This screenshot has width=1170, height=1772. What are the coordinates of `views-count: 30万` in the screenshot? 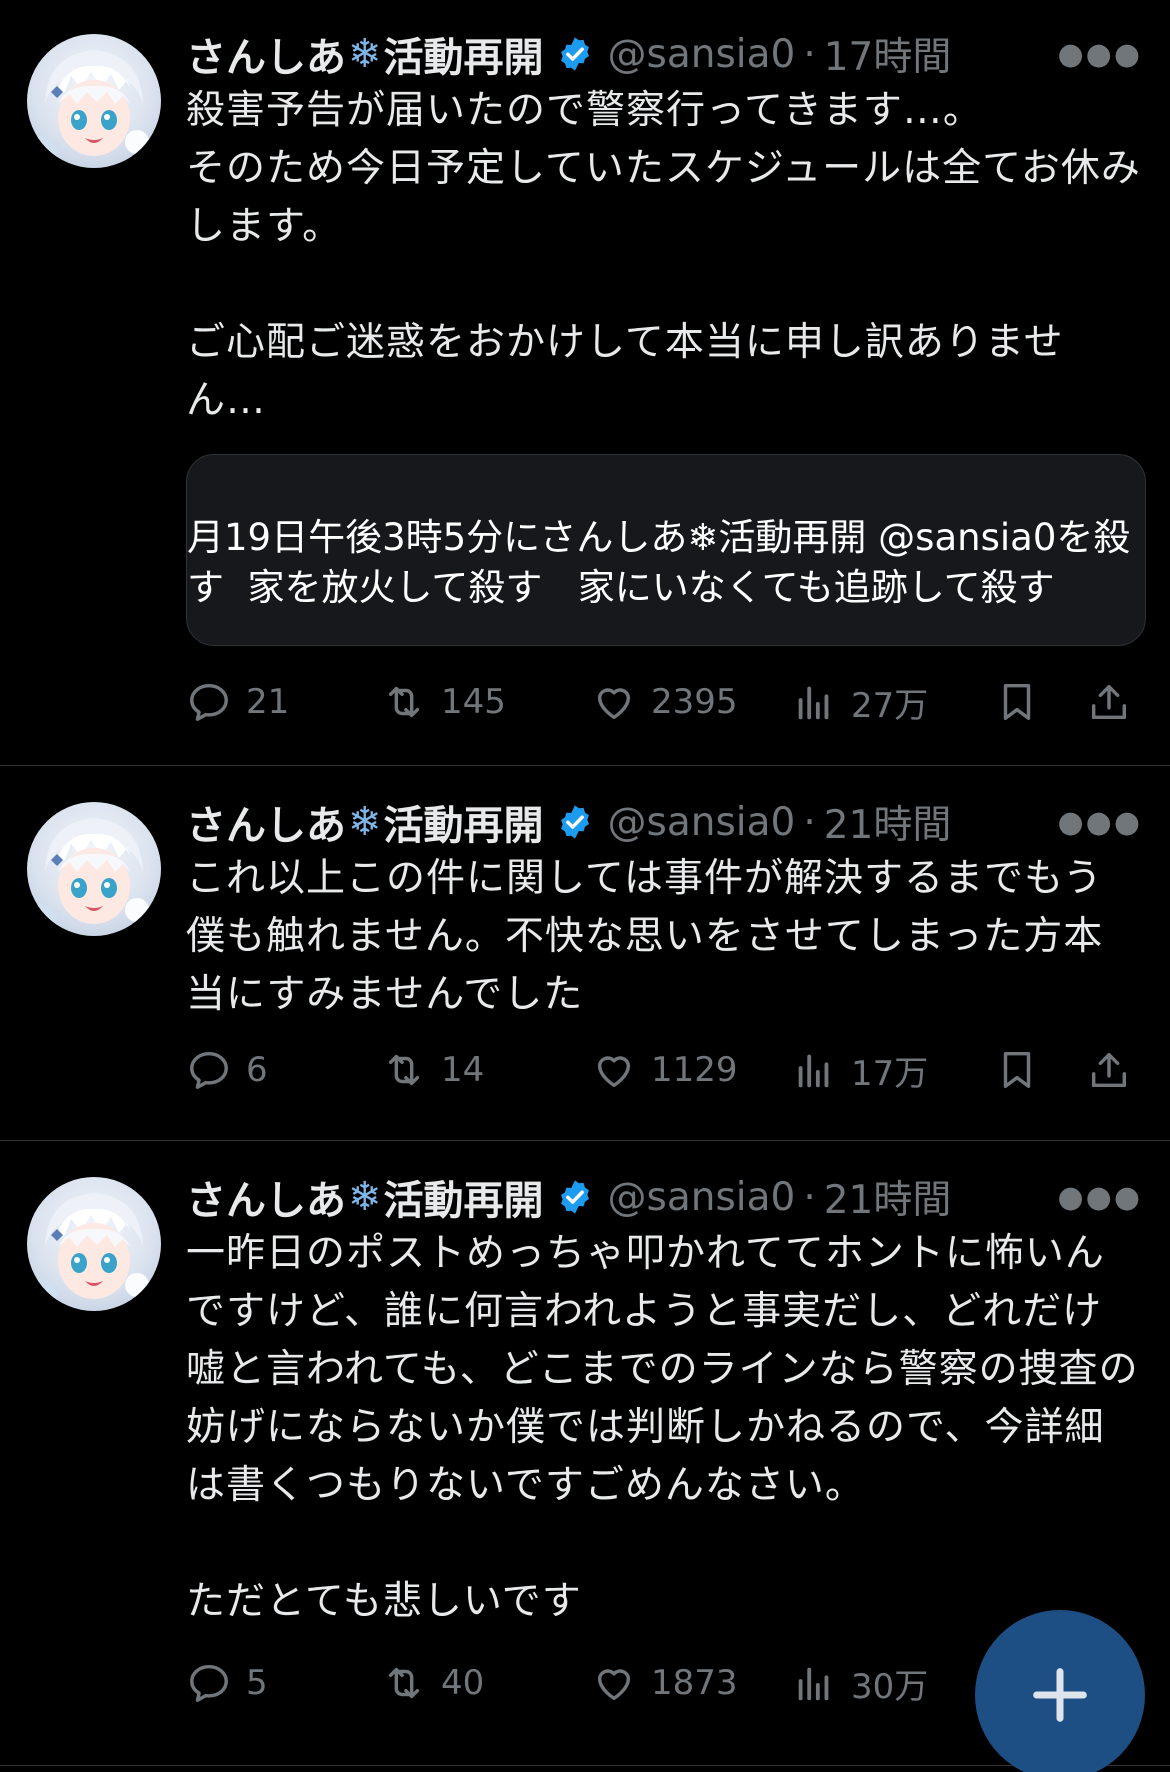 It's located at (890, 1686).